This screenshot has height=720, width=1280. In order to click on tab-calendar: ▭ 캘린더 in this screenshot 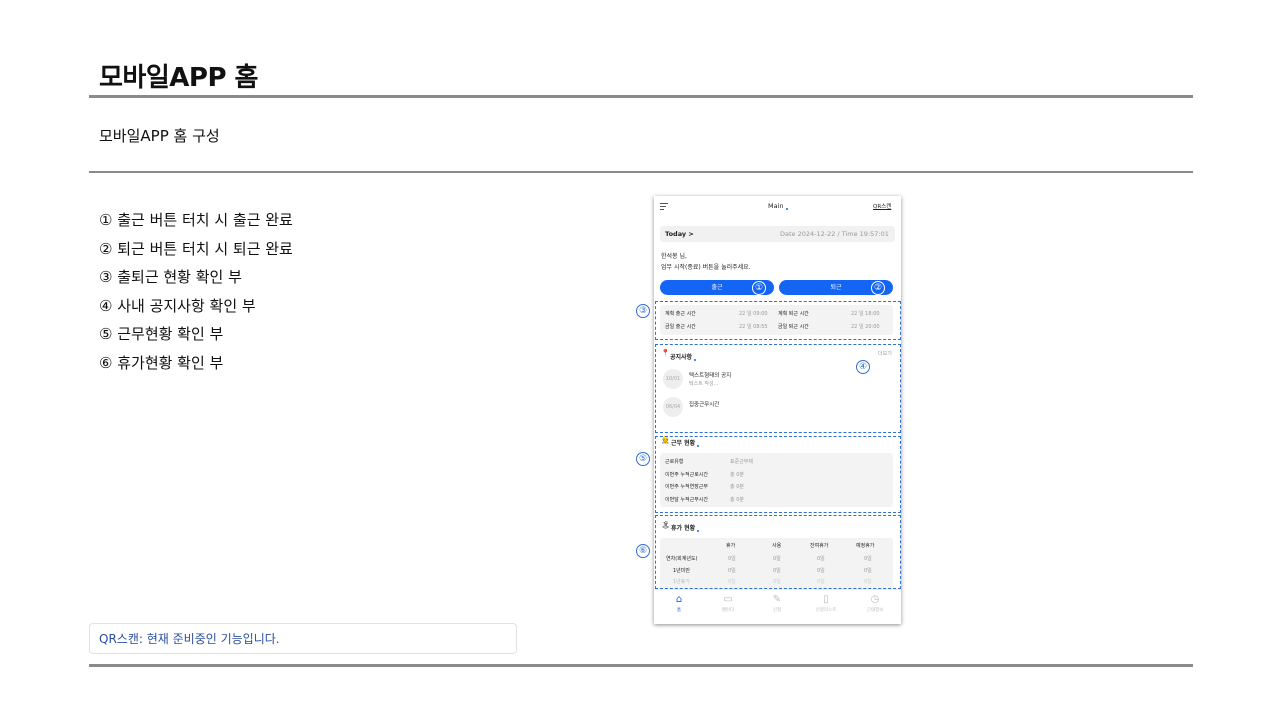, I will do `click(728, 603)`.